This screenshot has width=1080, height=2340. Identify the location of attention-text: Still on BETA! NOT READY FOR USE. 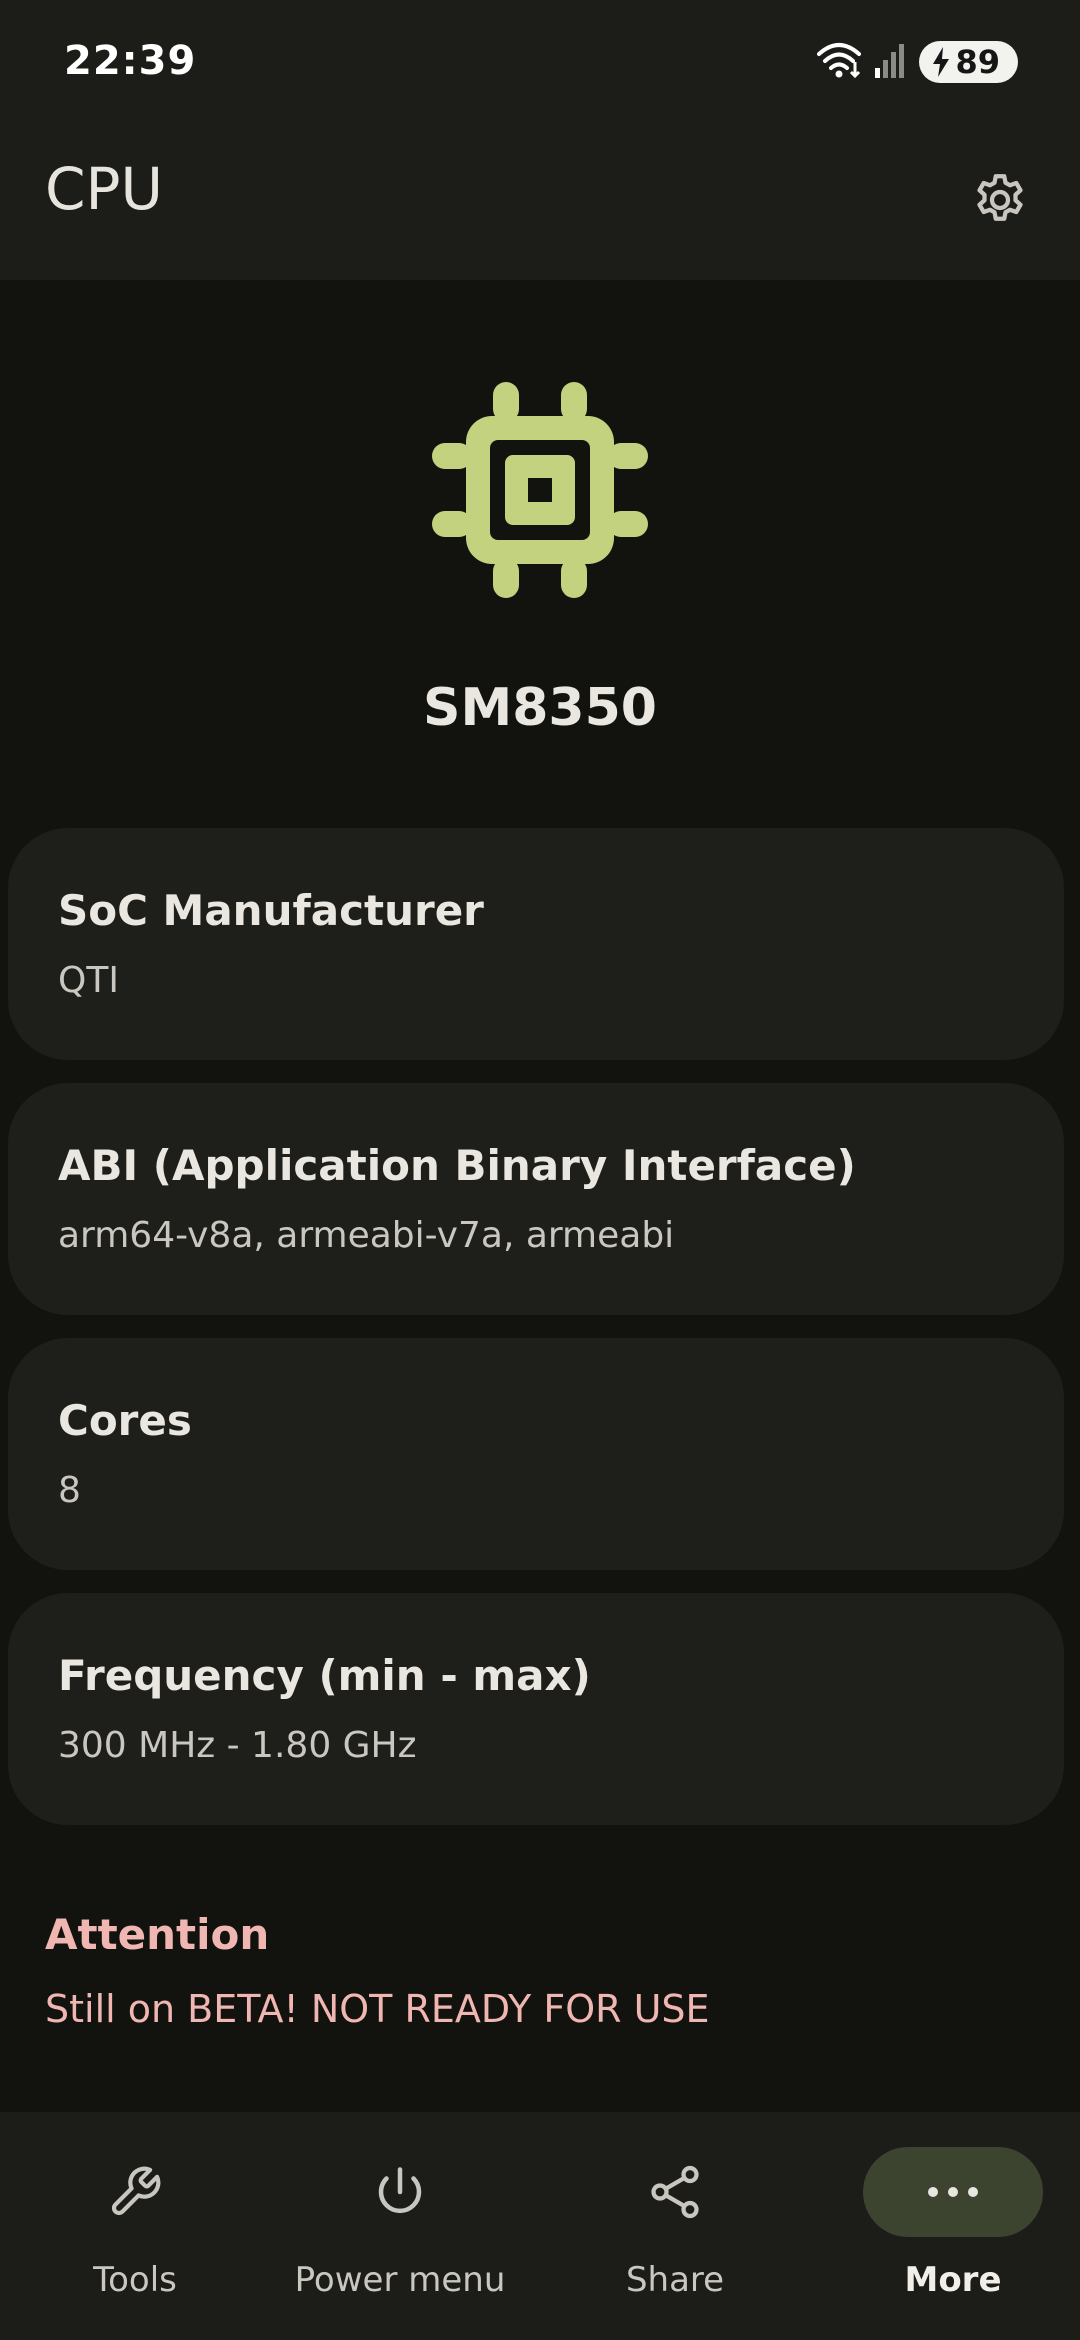
(377, 2009).